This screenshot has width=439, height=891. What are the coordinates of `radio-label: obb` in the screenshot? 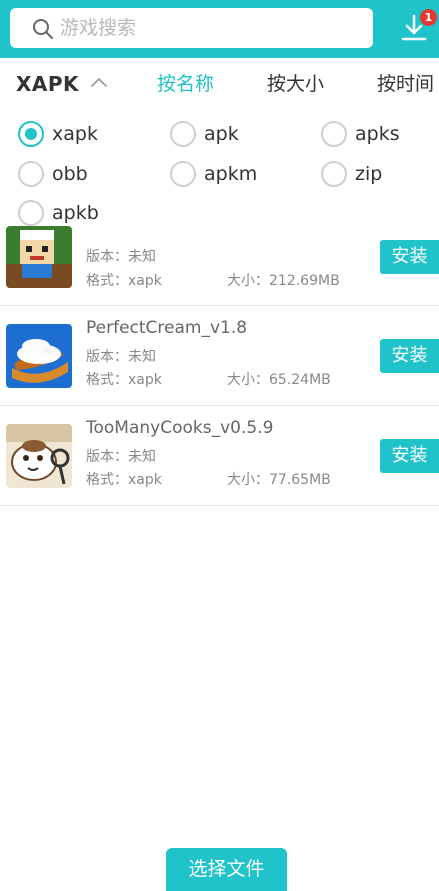 It's located at (70, 174).